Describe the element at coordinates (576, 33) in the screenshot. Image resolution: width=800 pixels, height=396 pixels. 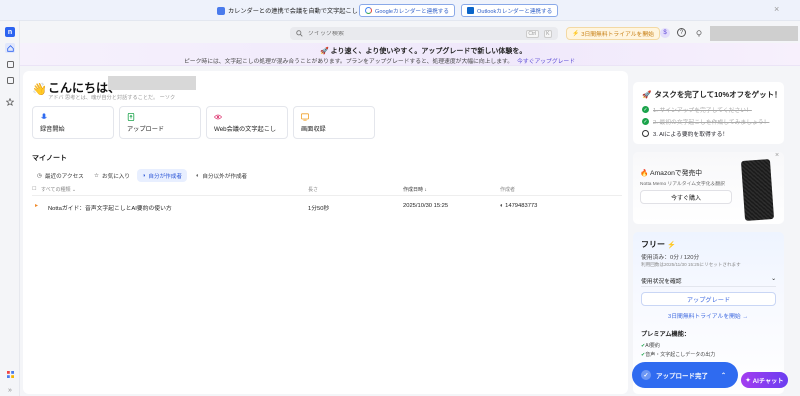
I see `flame-icon: ⚡` at that location.